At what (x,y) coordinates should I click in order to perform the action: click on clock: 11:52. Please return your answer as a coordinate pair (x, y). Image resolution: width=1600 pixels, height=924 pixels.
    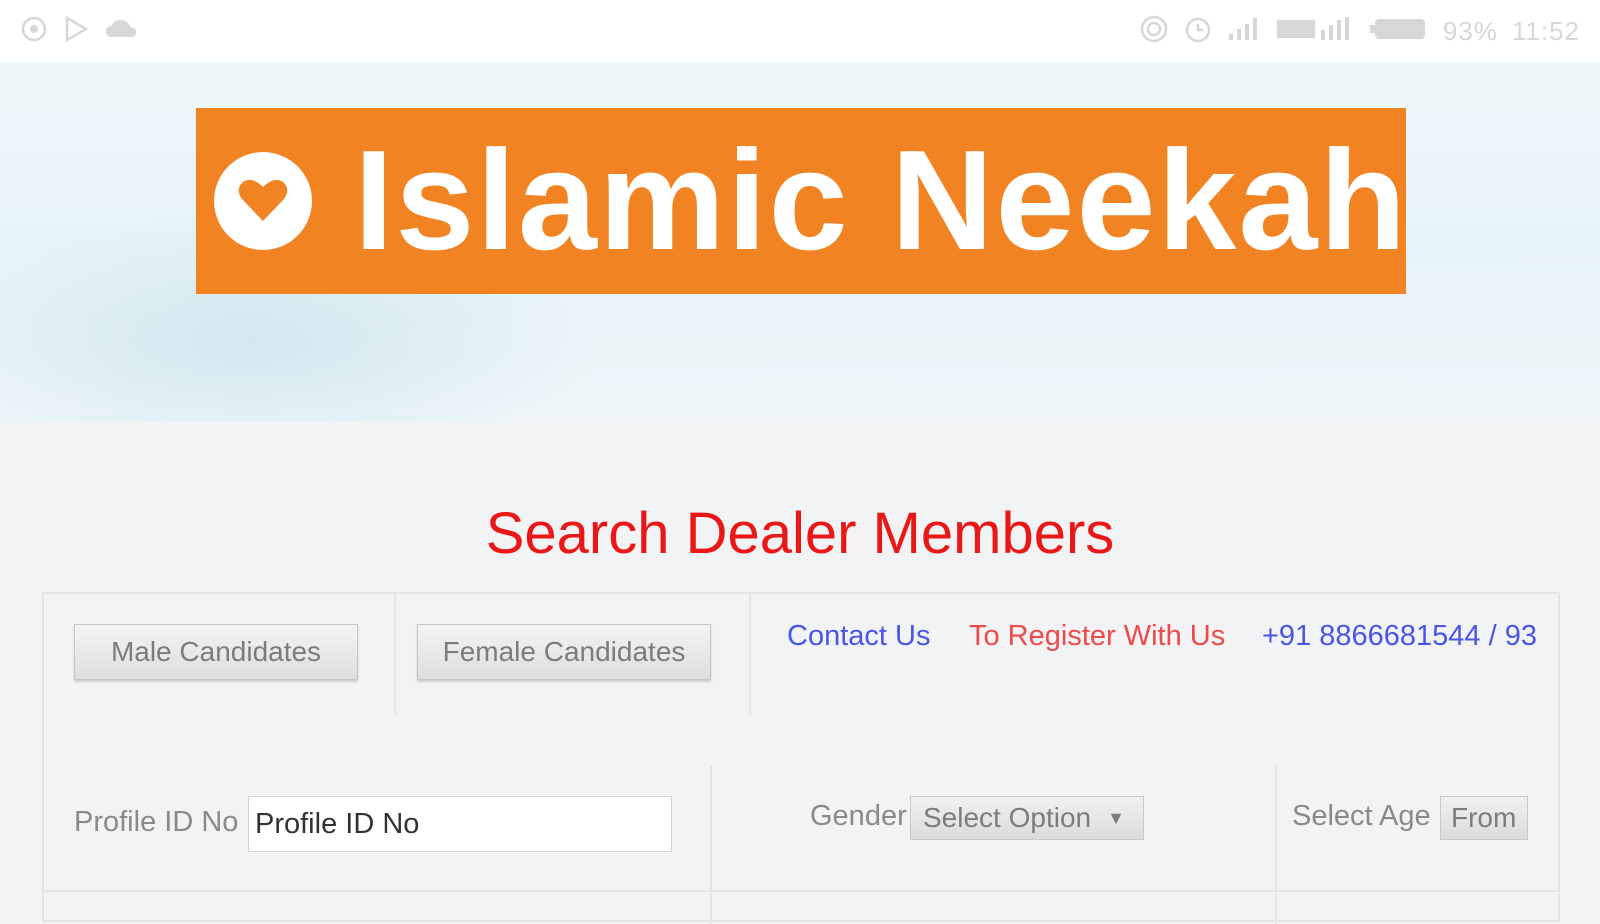
    Looking at the image, I should click on (1545, 30).